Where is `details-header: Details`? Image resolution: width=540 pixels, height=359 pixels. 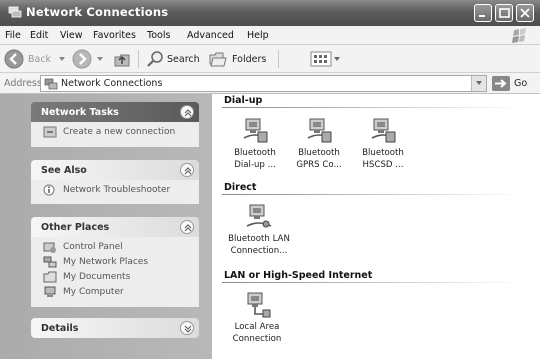
details-header: Details is located at coordinates (115, 328).